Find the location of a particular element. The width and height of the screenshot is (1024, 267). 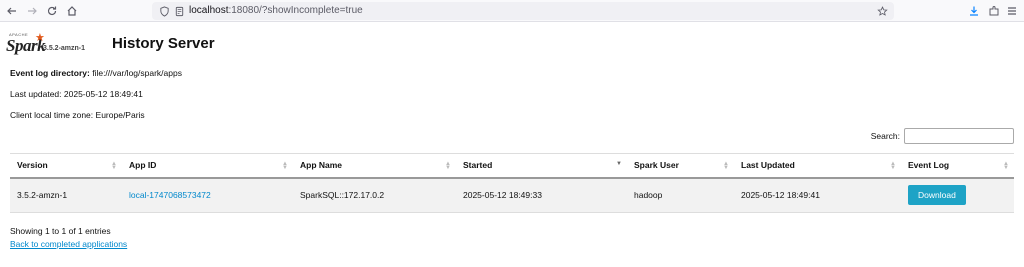

shield-icon is located at coordinates (164, 11).